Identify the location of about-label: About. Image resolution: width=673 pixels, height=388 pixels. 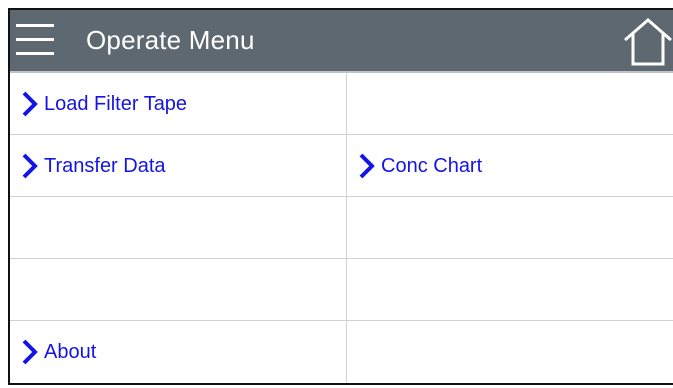
(70, 351).